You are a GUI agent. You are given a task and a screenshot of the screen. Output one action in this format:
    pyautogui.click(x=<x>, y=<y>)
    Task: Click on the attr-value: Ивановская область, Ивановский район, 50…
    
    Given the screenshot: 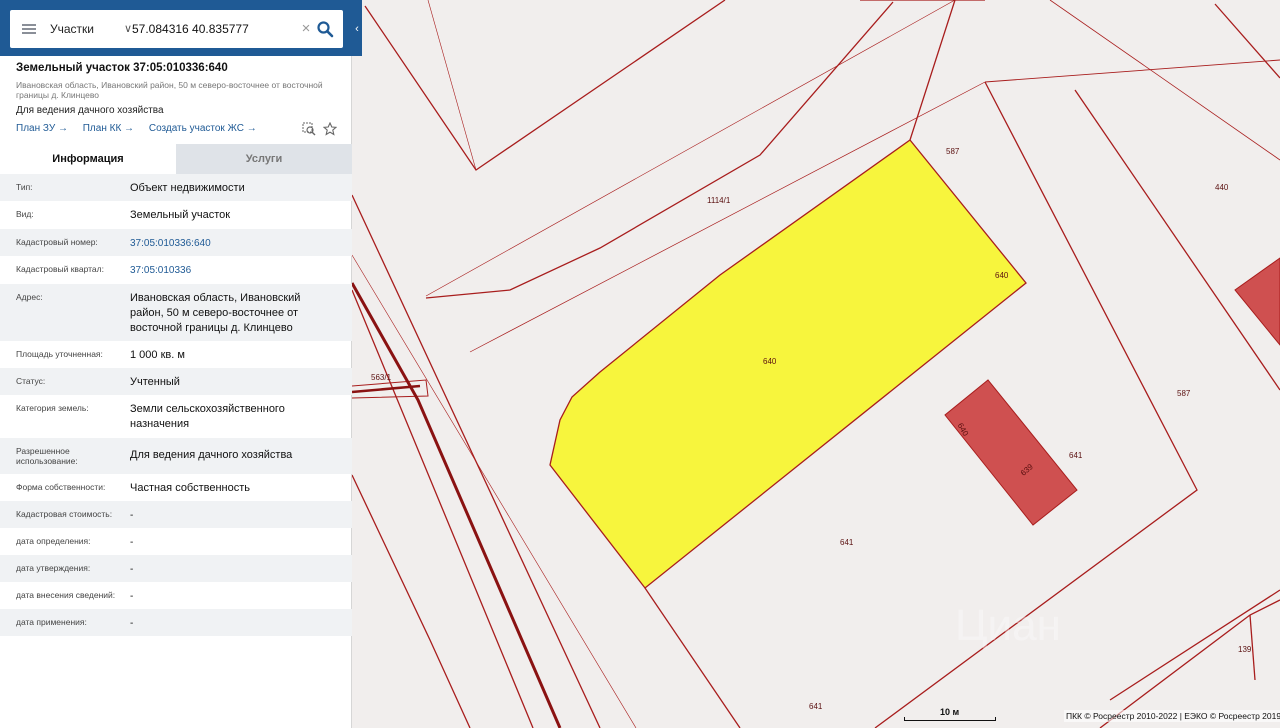 What is the action you would take?
    pyautogui.click(x=215, y=313)
    